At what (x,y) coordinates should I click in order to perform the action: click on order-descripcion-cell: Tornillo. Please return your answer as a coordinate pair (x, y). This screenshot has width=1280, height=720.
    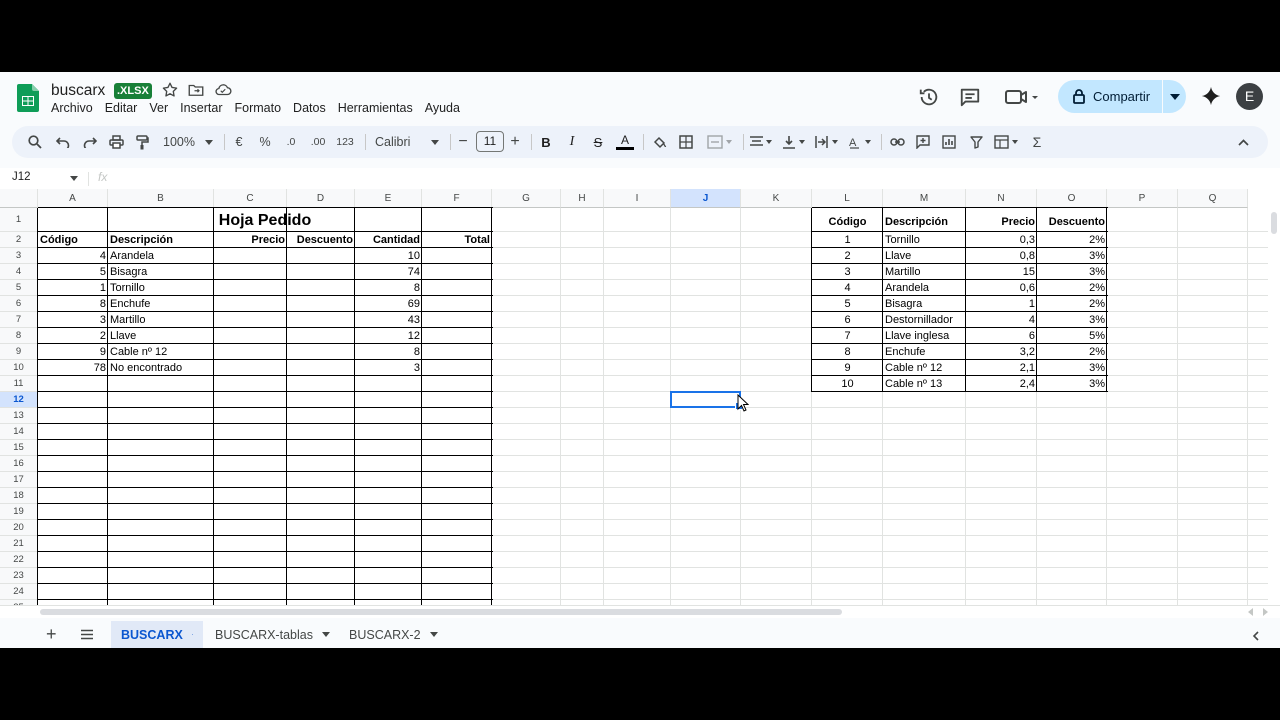
    Looking at the image, I should click on (161, 288).